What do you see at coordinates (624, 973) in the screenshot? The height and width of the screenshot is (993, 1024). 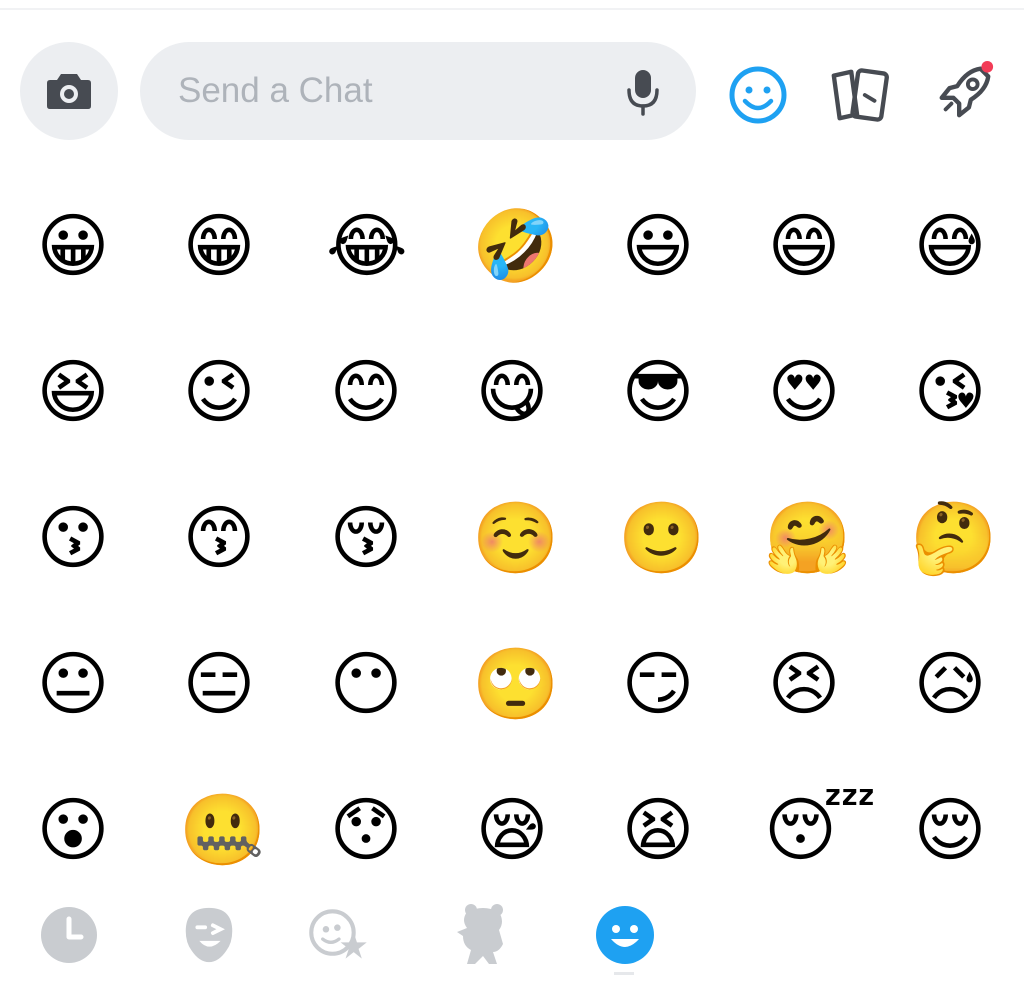 I see `active-tab-indicator` at bounding box center [624, 973].